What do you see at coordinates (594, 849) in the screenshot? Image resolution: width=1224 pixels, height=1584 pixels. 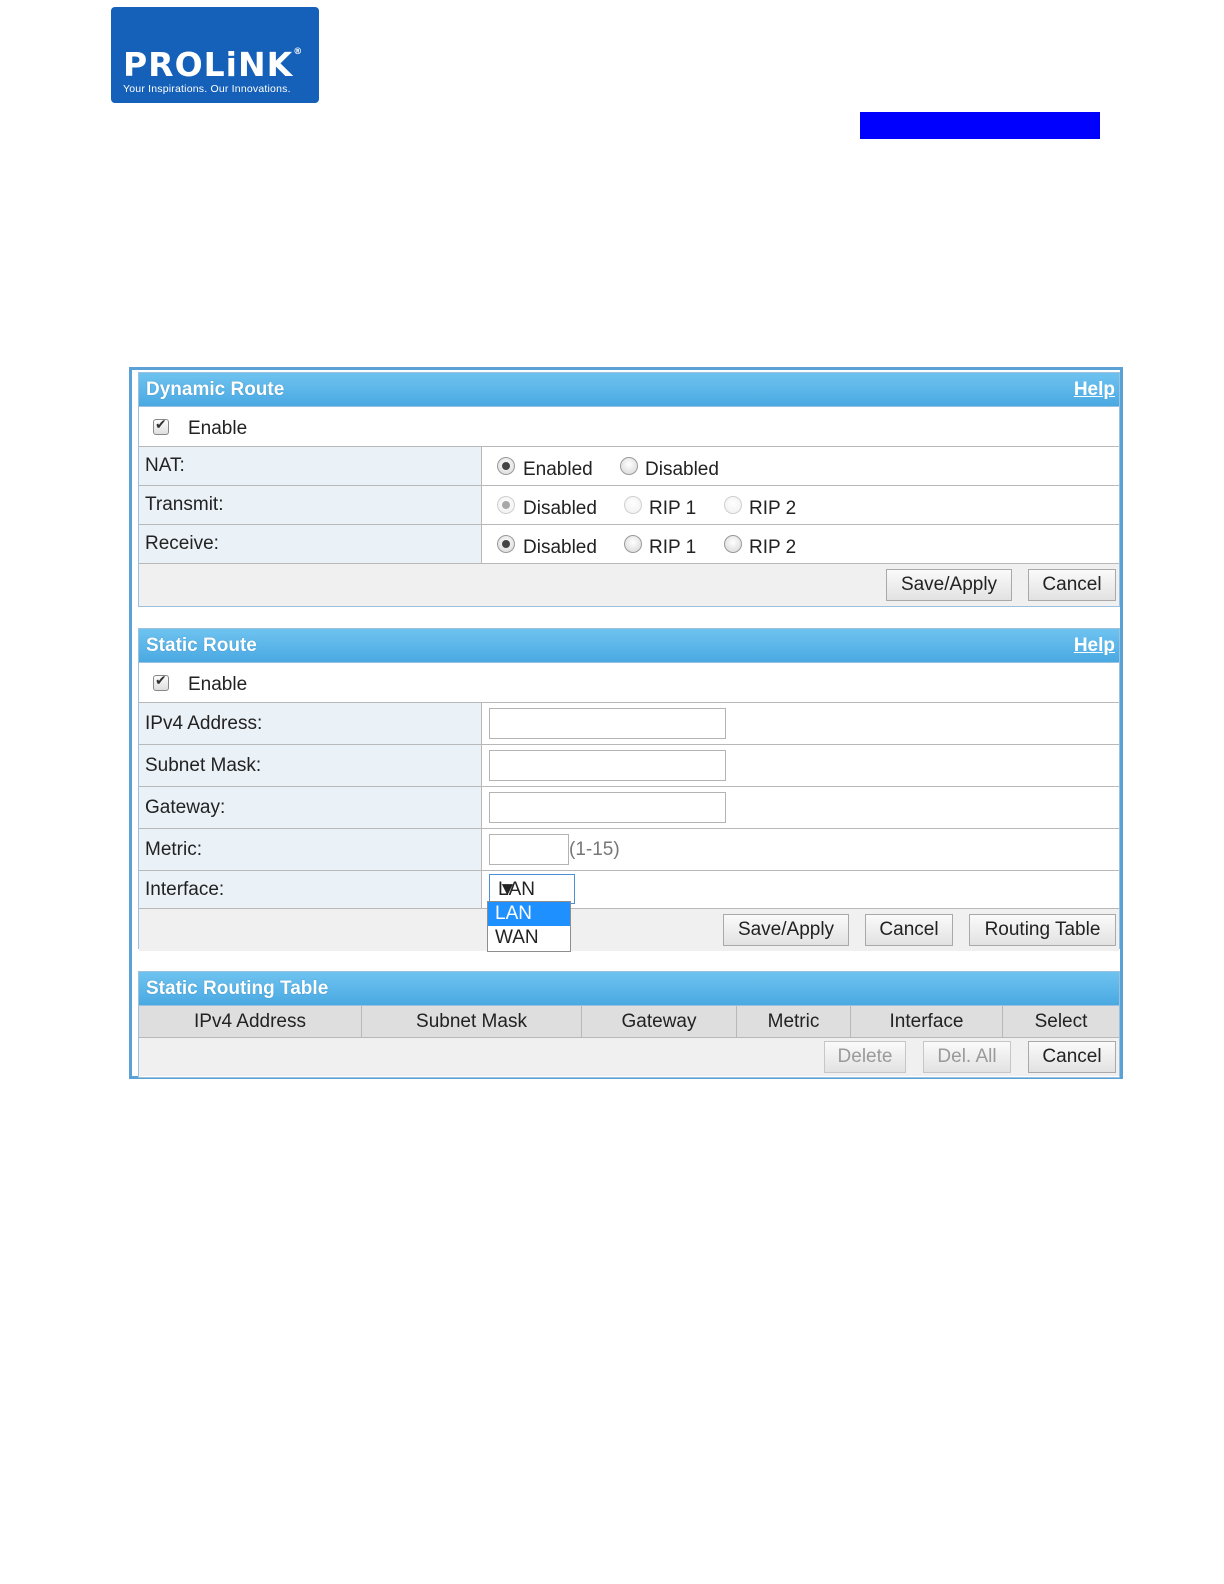 I see `metric-range-hint: (1-15)` at bounding box center [594, 849].